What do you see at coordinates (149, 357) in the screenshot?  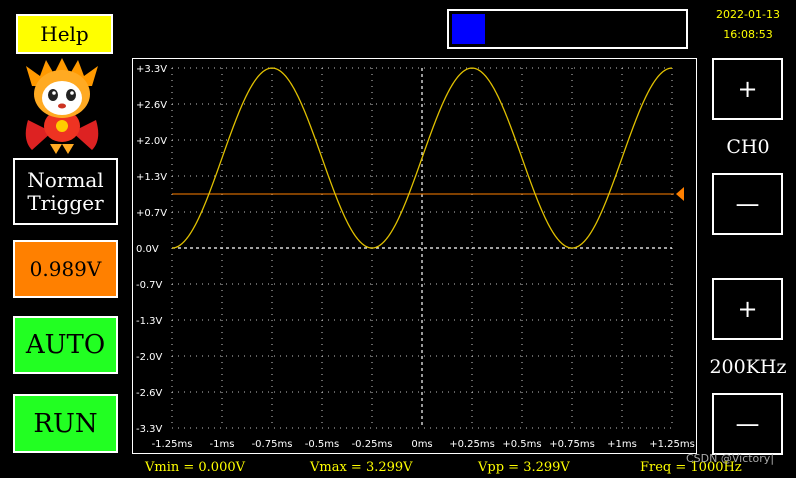 I see `y-tick-label: -2.0V` at bounding box center [149, 357].